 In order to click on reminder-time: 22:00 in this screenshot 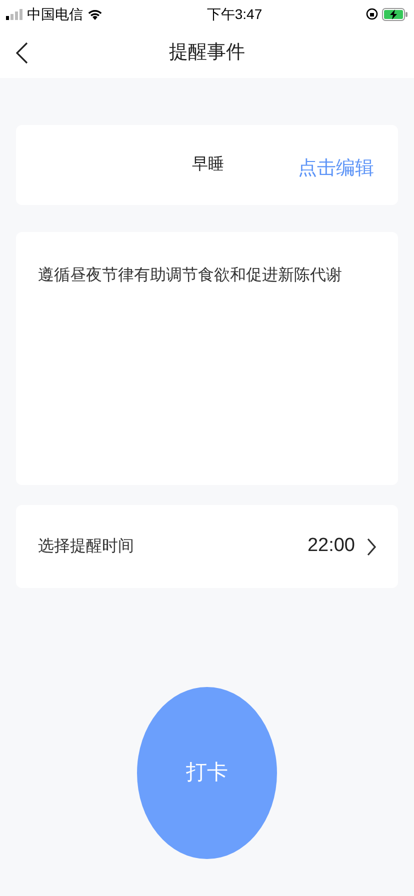, I will do `click(331, 546)`.